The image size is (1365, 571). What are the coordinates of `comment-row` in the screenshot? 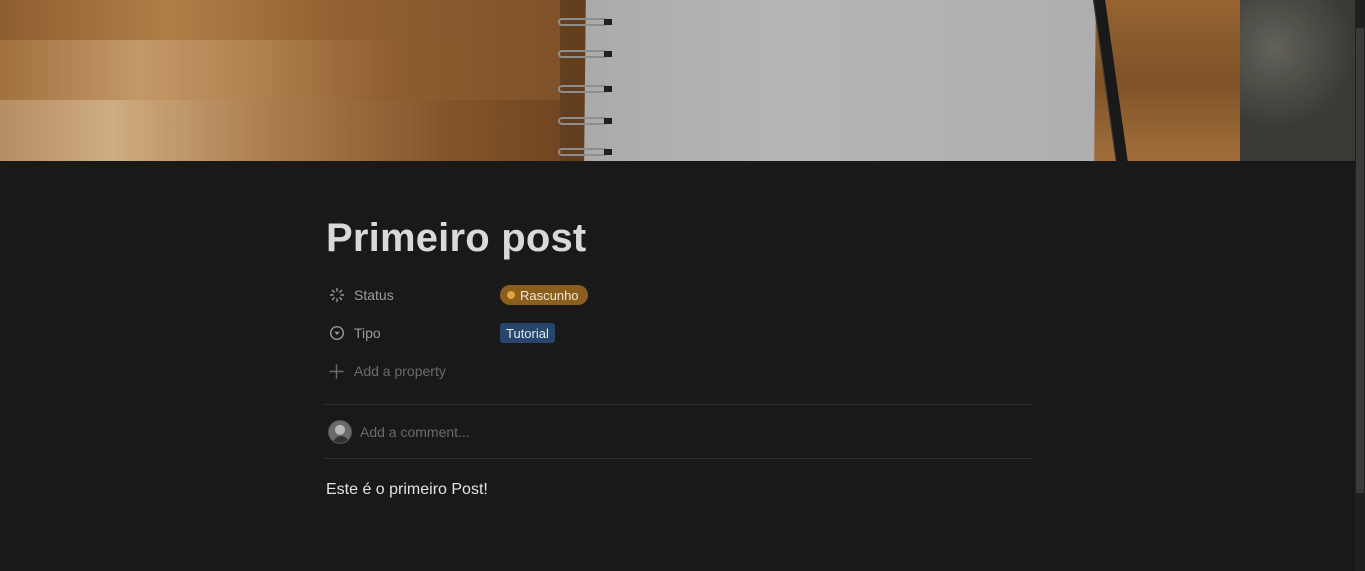 It's located at (679, 431).